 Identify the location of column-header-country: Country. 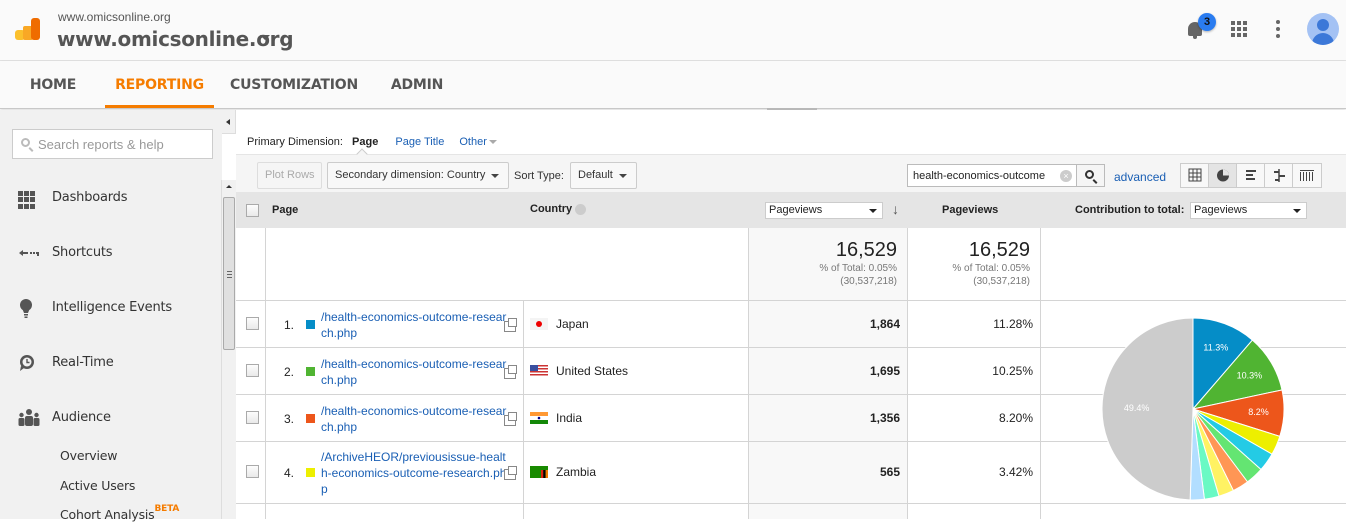
(558, 209).